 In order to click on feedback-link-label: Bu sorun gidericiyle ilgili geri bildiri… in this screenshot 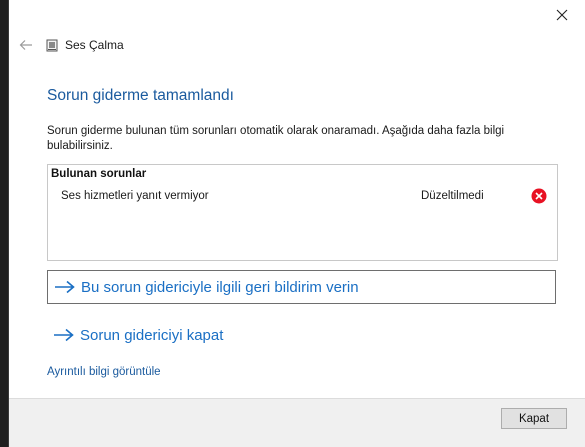, I will do `click(220, 287)`.